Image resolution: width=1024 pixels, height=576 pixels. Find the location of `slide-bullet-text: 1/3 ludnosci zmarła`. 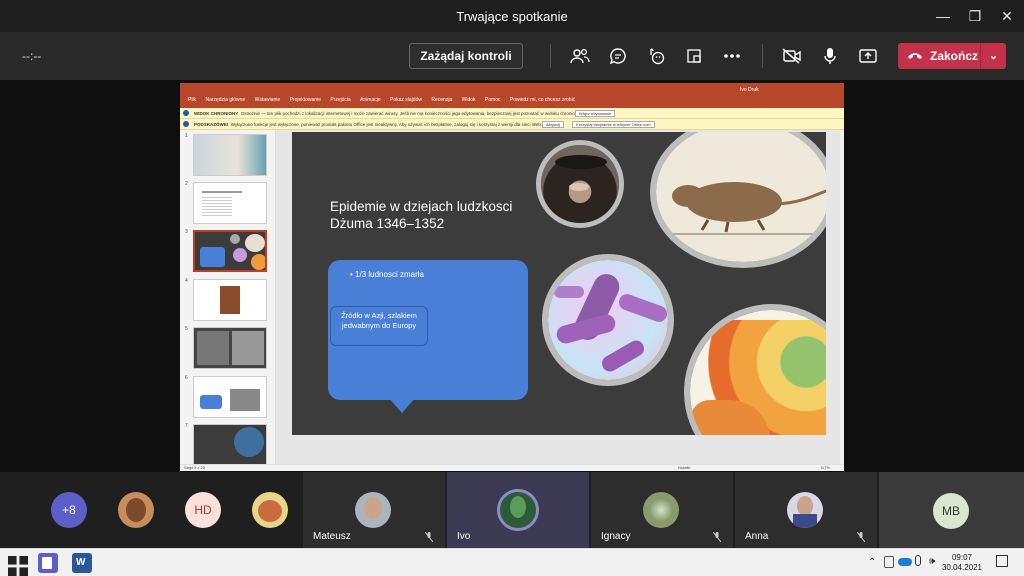

slide-bullet-text: 1/3 ludnosci zmarła is located at coordinates (389, 274).